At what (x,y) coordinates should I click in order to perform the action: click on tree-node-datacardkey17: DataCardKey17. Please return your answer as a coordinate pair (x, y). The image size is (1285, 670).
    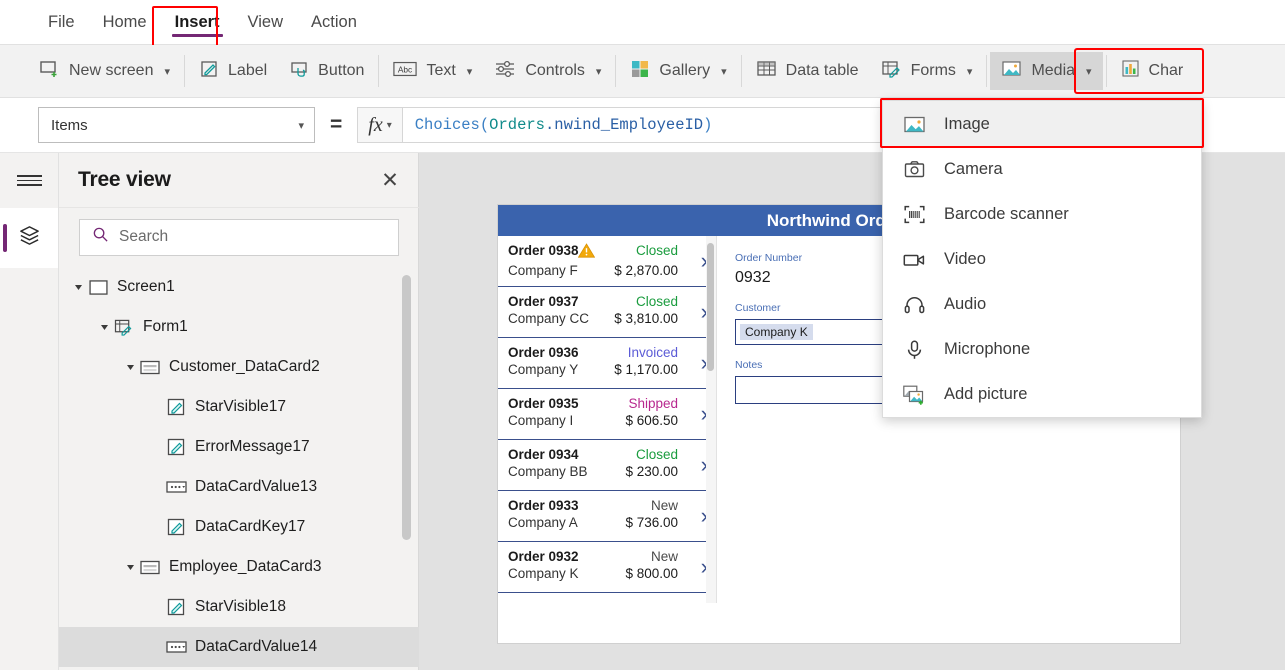
    Looking at the image, I should click on (239, 527).